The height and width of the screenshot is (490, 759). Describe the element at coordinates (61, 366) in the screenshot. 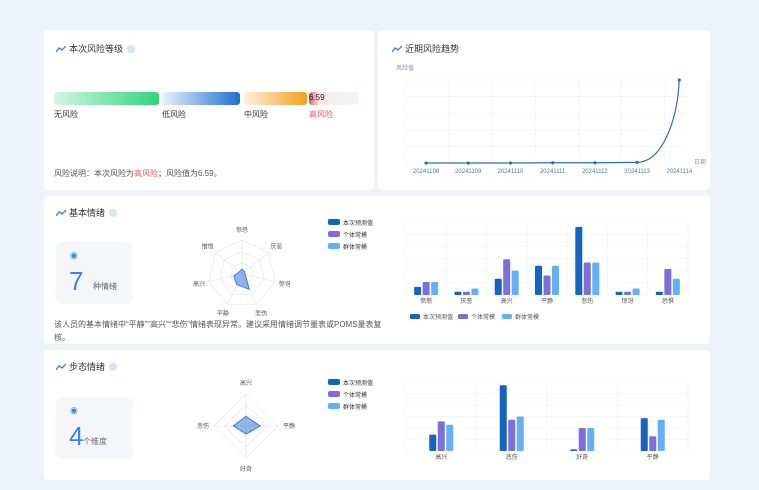

I see `trend-icon` at that location.